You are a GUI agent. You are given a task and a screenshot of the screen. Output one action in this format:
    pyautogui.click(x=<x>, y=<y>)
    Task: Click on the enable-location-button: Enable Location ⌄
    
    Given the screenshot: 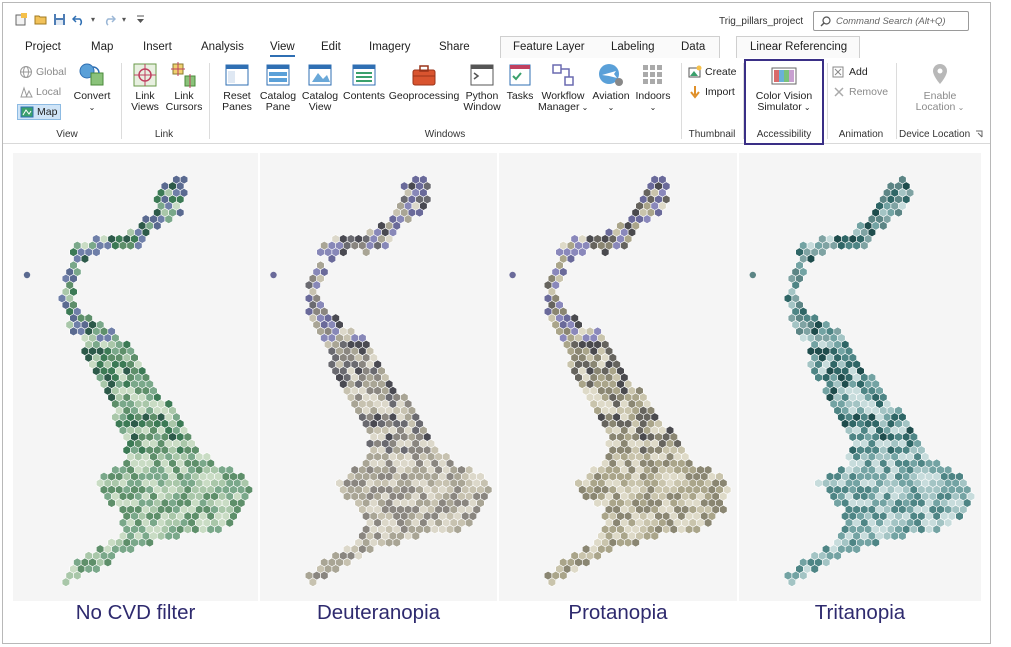 What is the action you would take?
    pyautogui.click(x=940, y=87)
    